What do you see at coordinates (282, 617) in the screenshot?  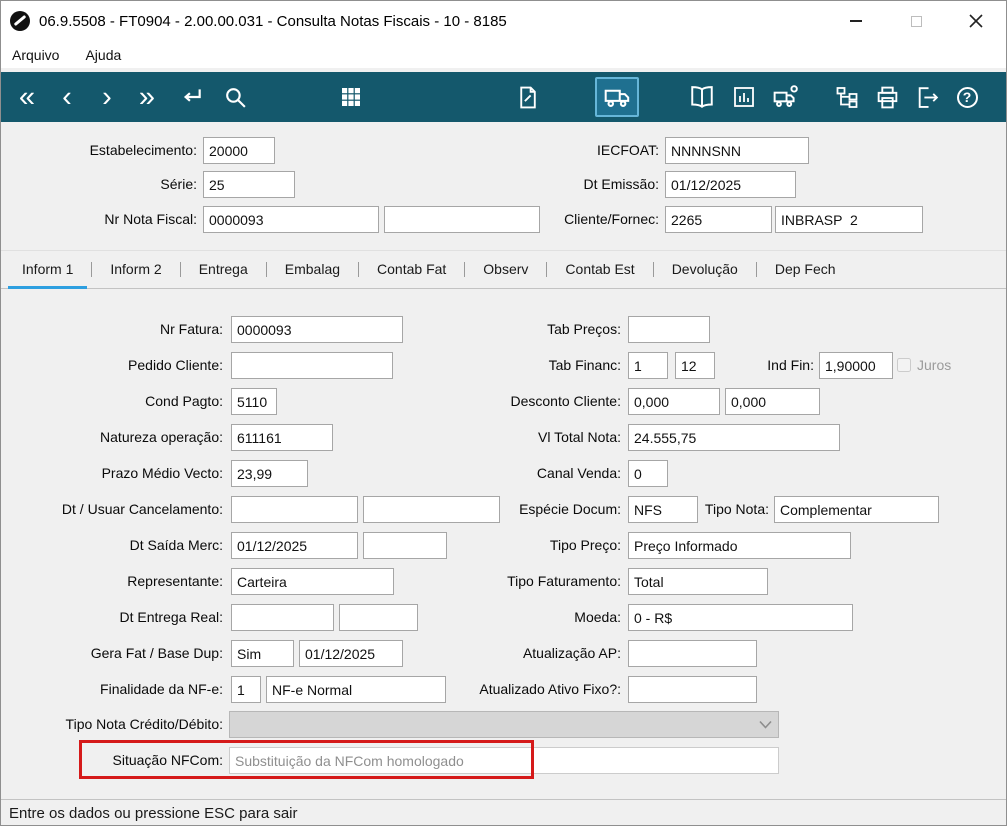 I see `dt-entrega-real-input` at bounding box center [282, 617].